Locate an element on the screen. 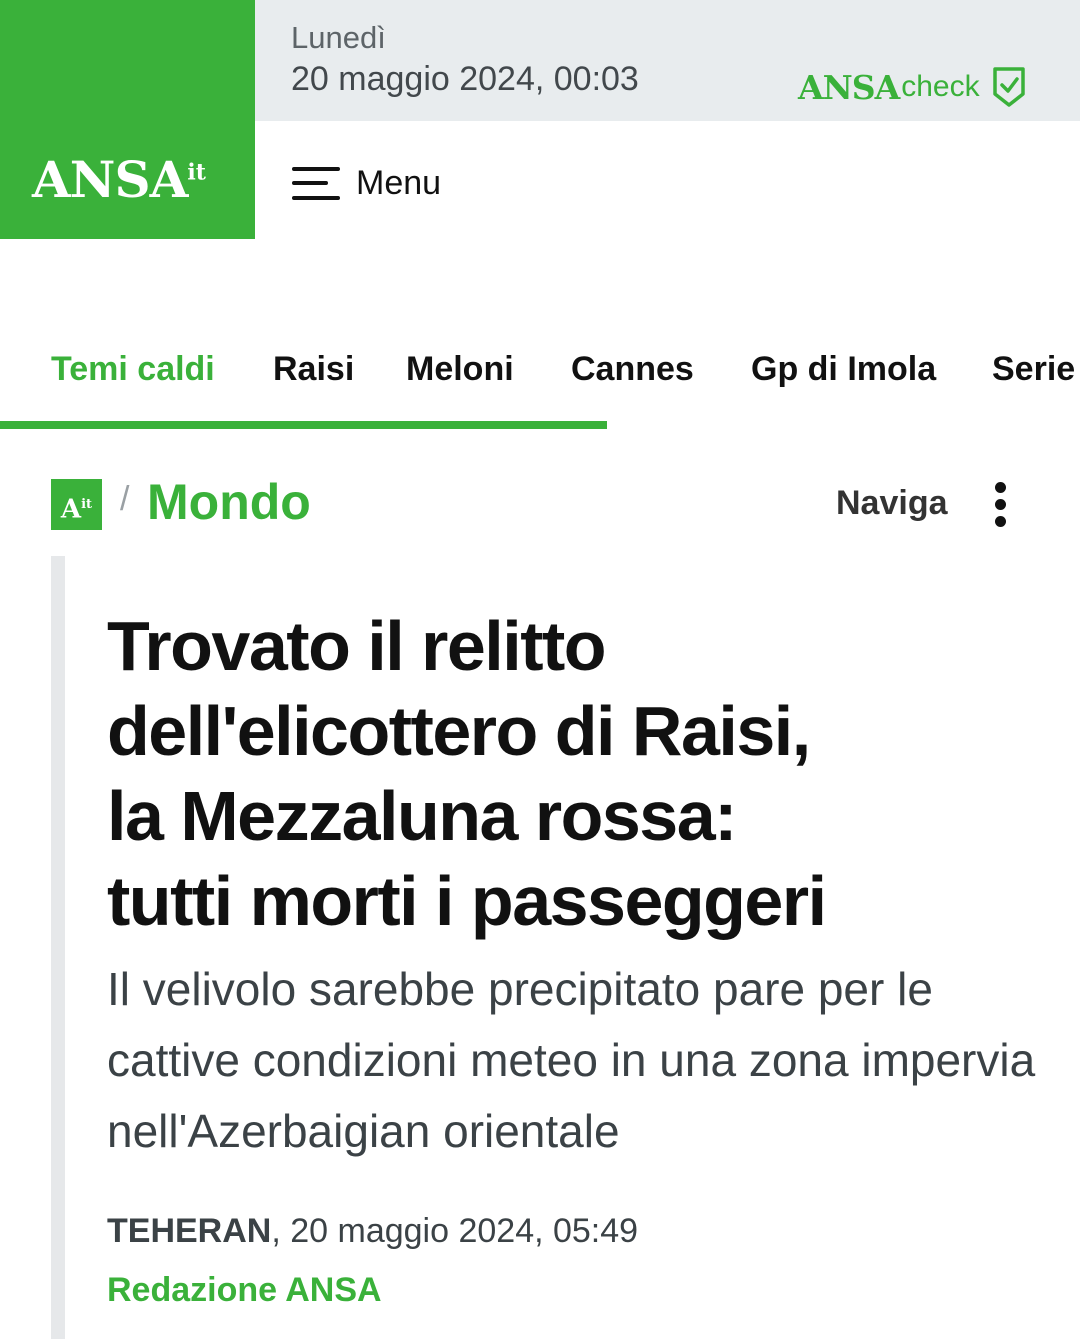 The height and width of the screenshot is (1339, 1080). topic-raisi: Raisi is located at coordinates (313, 369).